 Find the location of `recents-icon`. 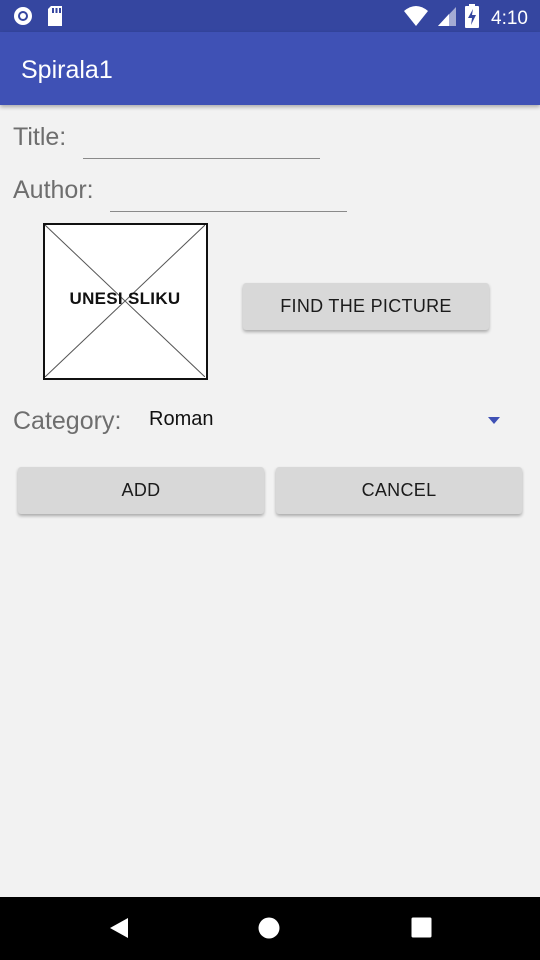

recents-icon is located at coordinates (421, 930).